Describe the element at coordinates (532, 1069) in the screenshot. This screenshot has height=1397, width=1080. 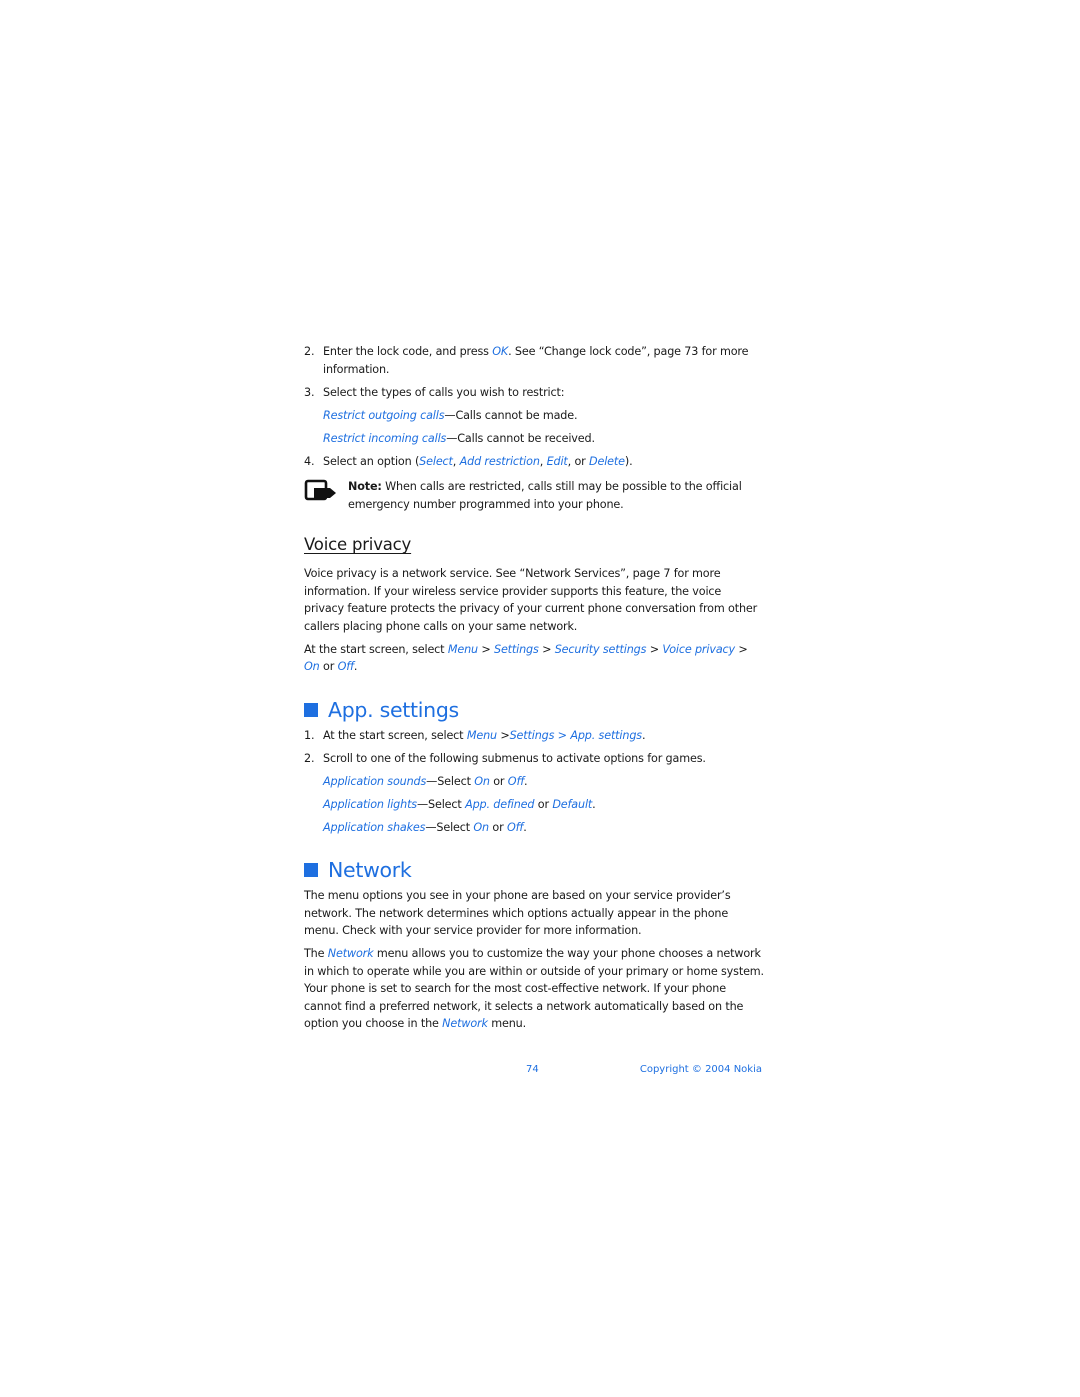
I see `page-number: 74` at that location.